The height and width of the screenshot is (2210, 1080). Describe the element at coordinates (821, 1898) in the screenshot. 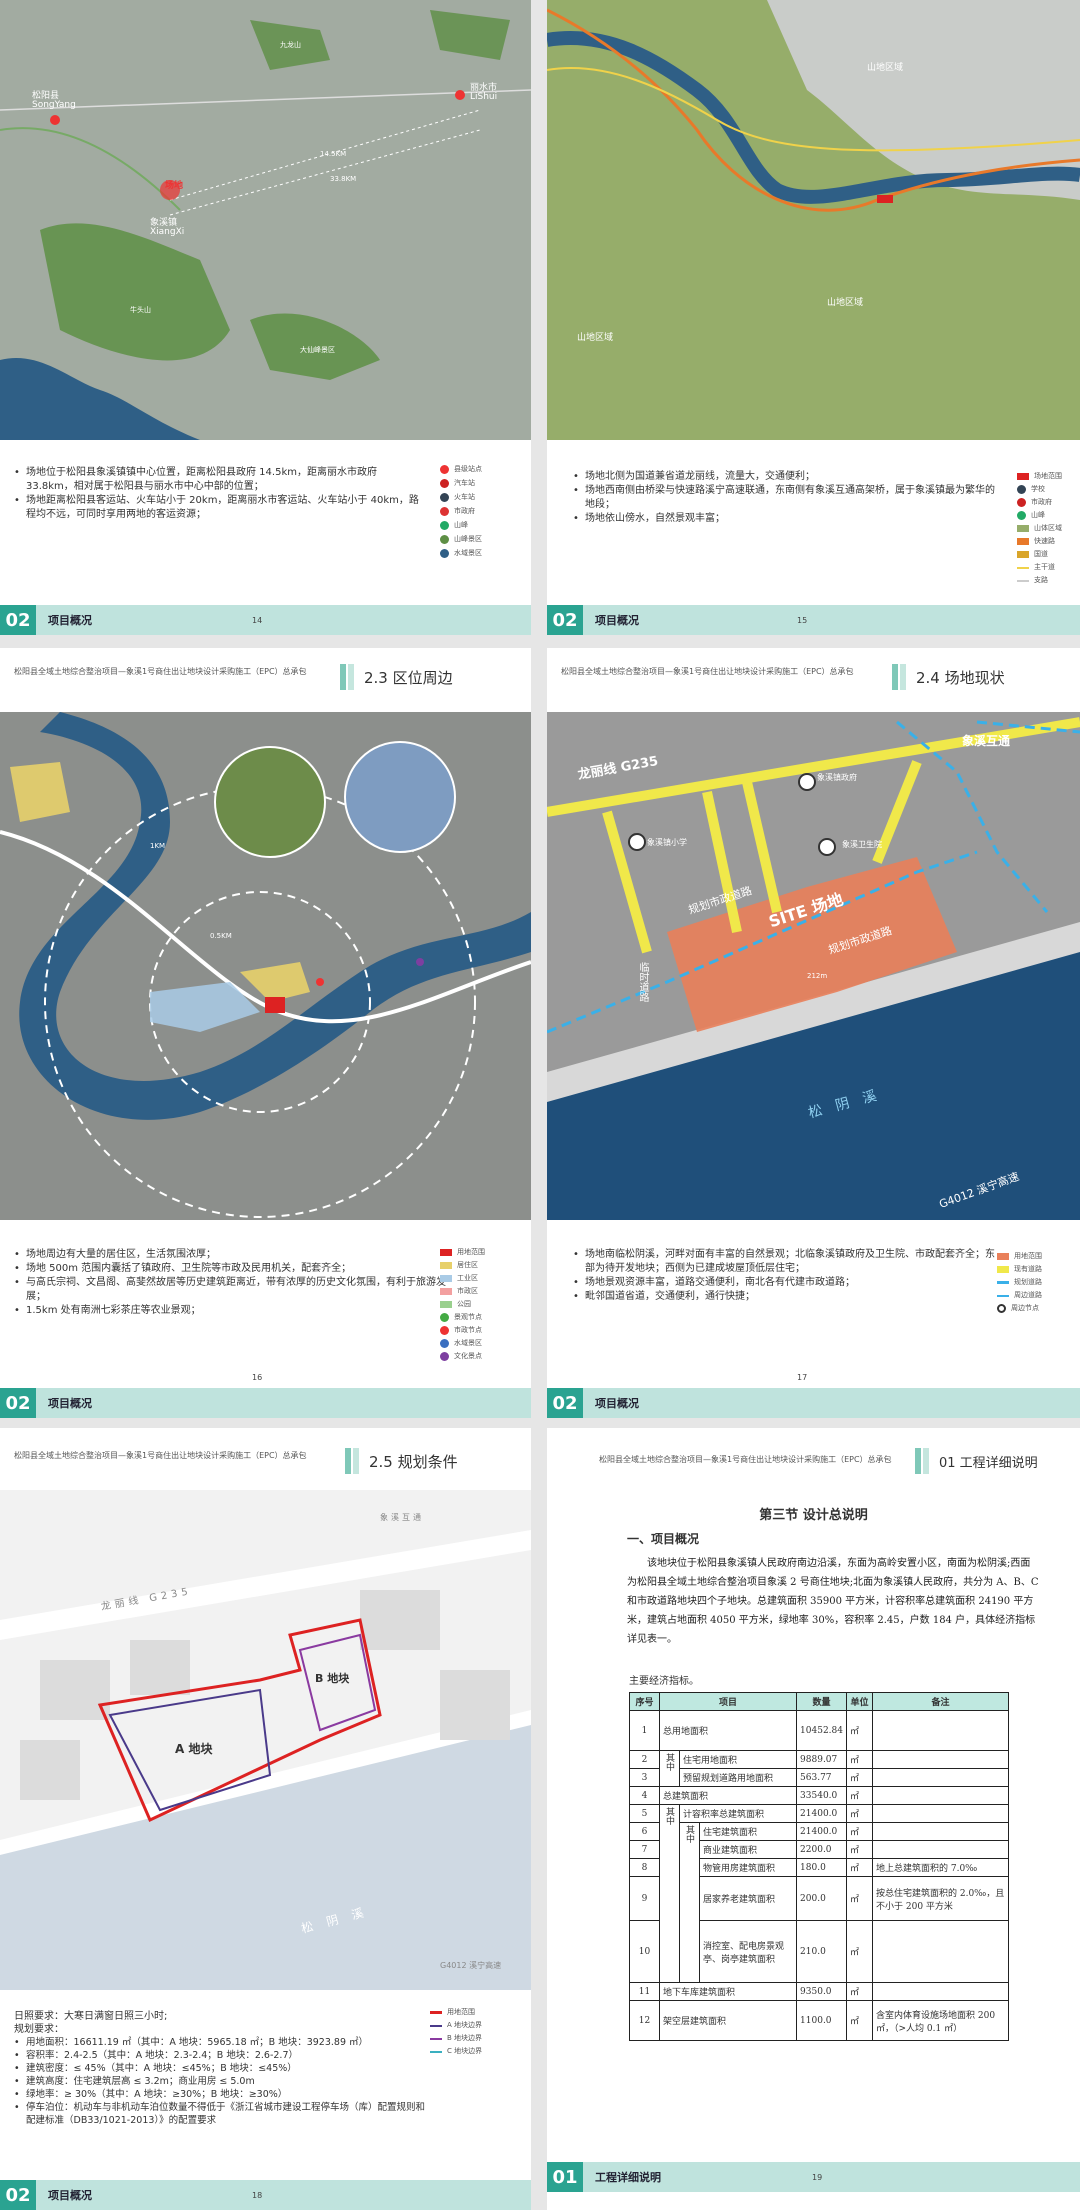

I see `cell-qty: 200.0` at that location.